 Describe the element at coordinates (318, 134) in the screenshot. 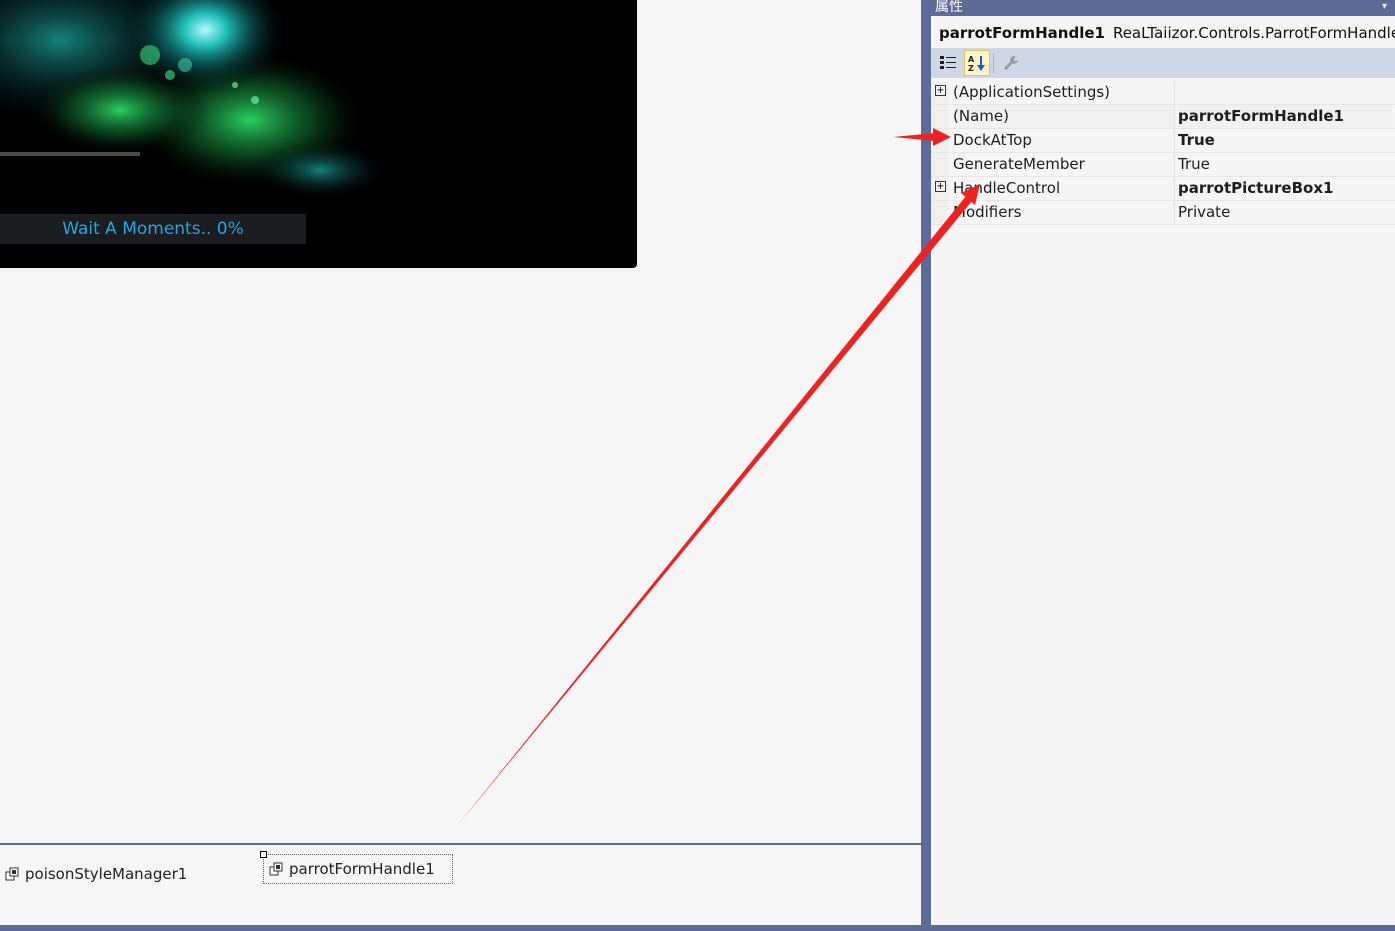

I see `splash-form-preview: Wait A Moments.. 0%` at that location.